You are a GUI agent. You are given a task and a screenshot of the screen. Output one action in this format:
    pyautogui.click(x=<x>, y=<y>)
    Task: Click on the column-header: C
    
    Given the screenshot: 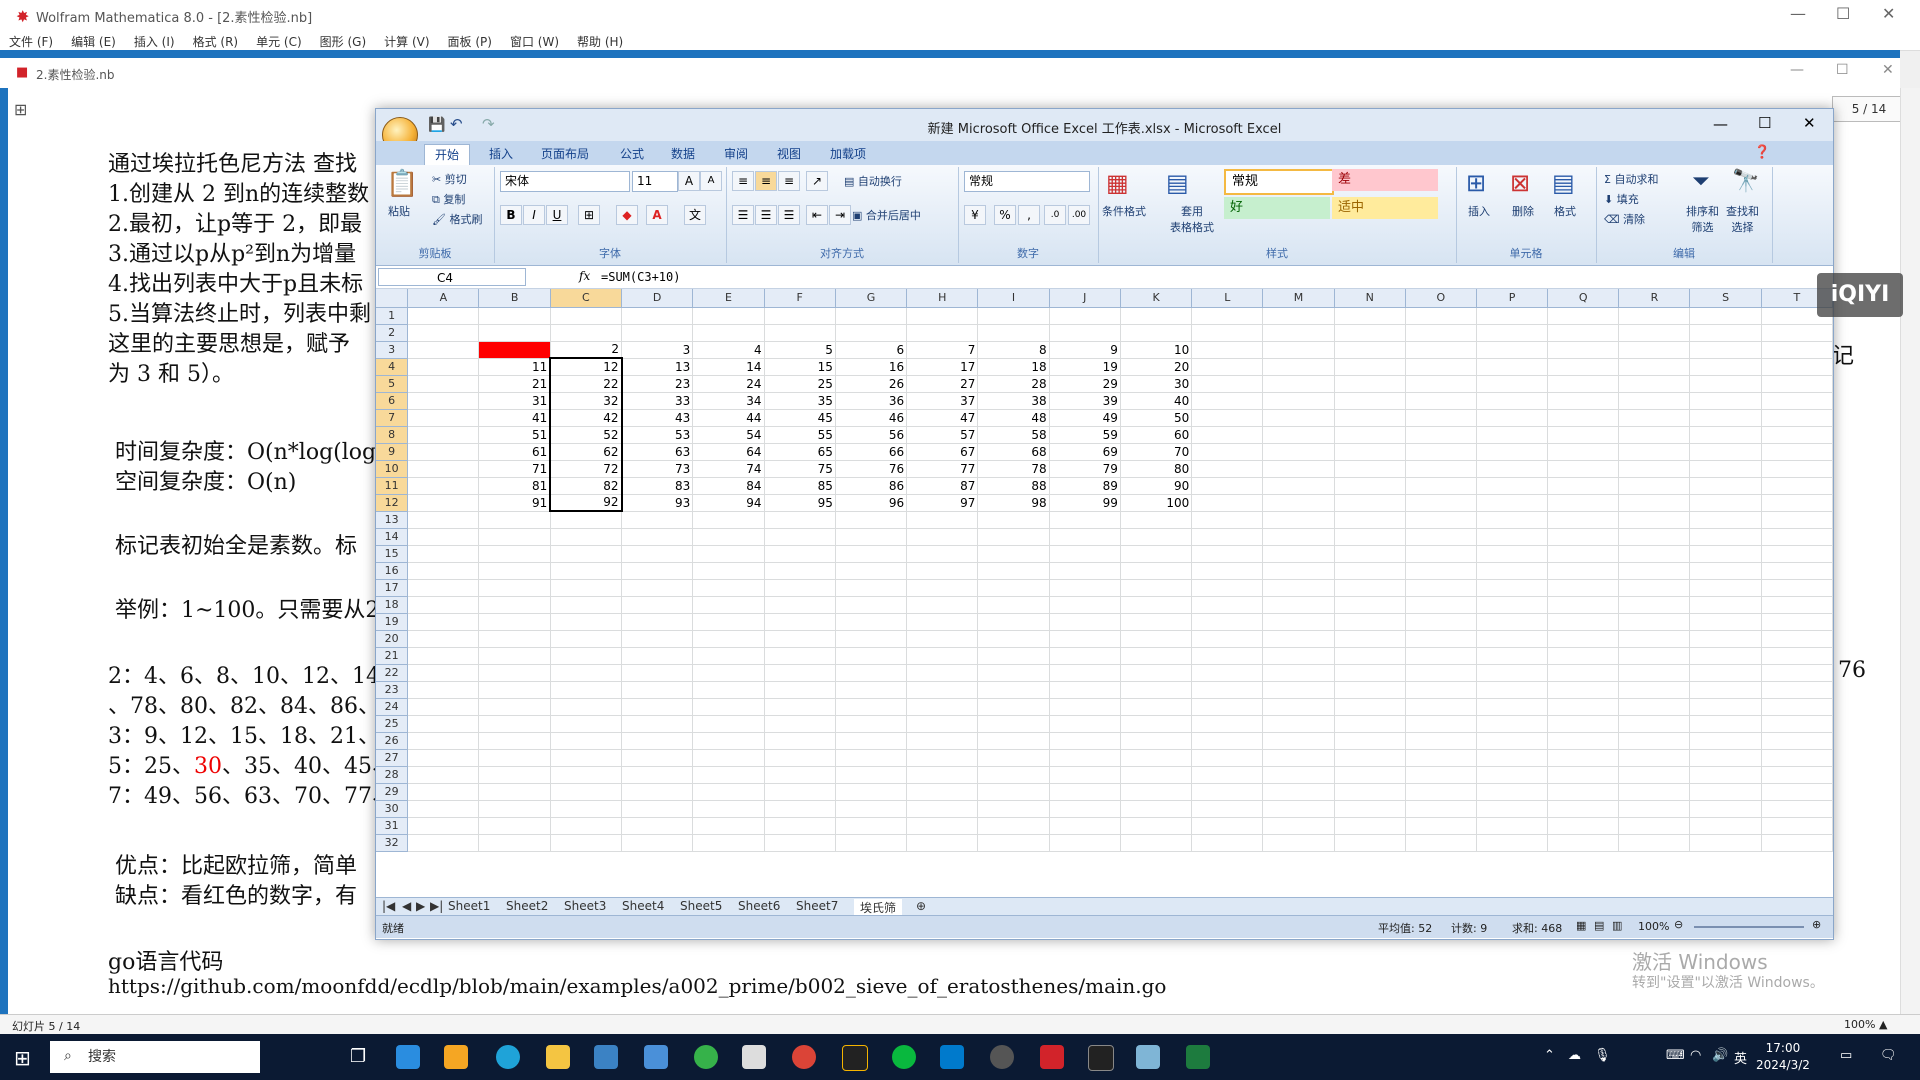 What is the action you would take?
    pyautogui.click(x=586, y=298)
    